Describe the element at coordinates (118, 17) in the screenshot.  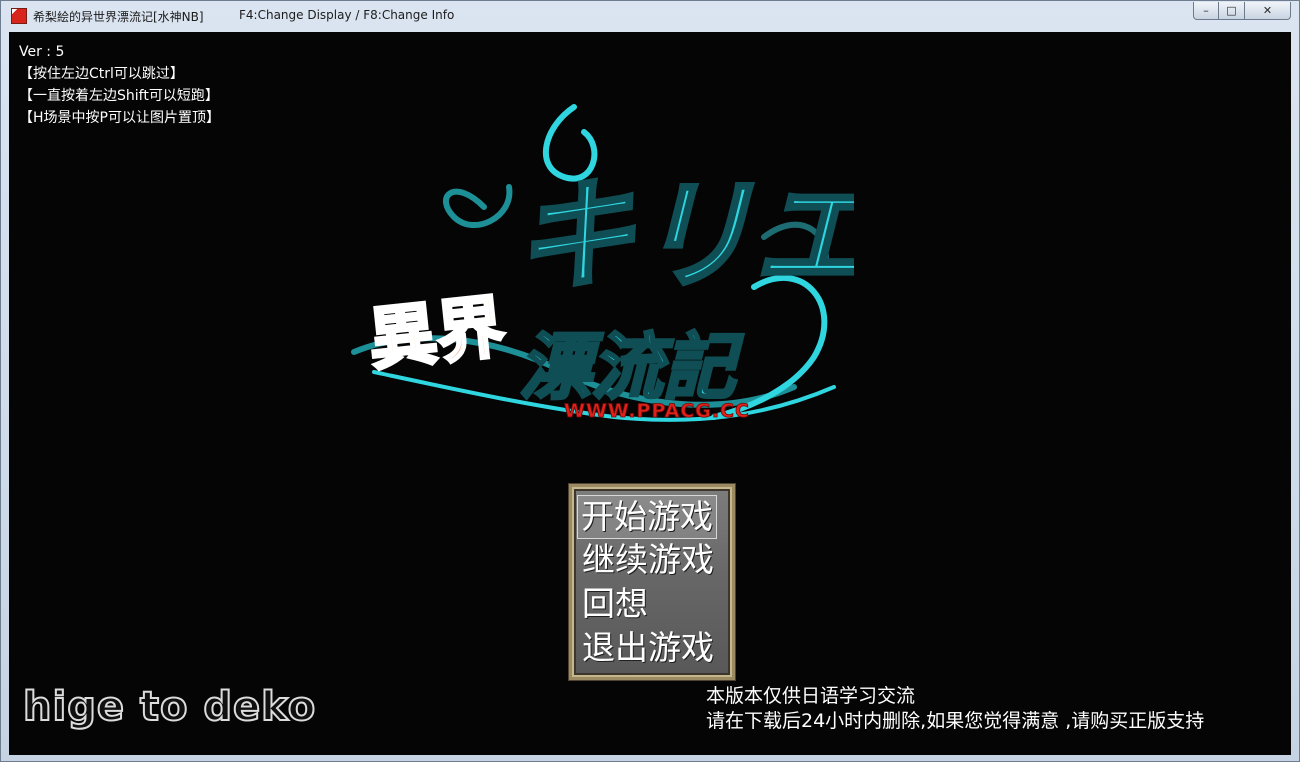
I see `window-title: 希梨絵的异世界漂流记[水神NB]` at that location.